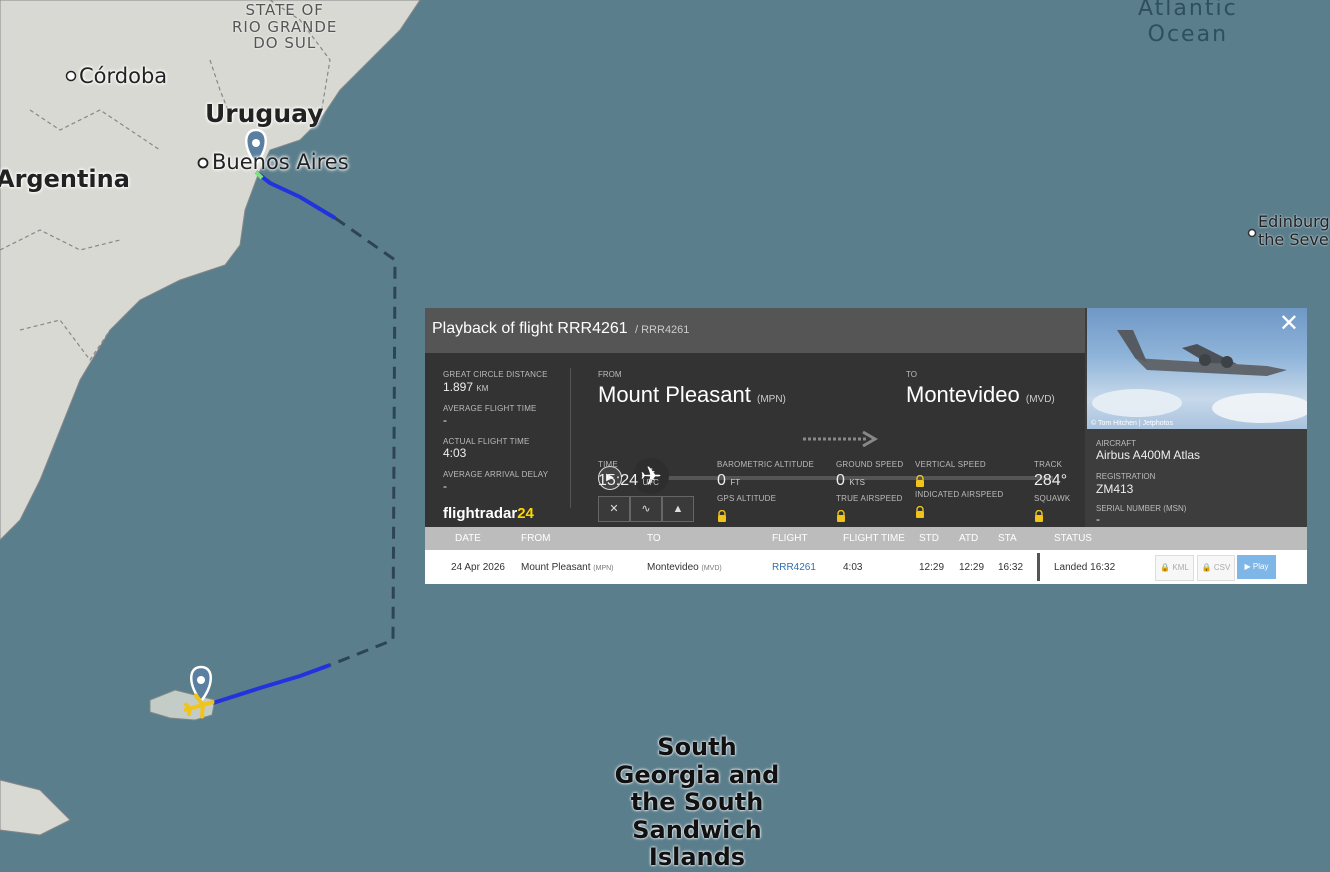  Describe the element at coordinates (654, 538) in the screenshot. I see `th-to: TO` at that location.